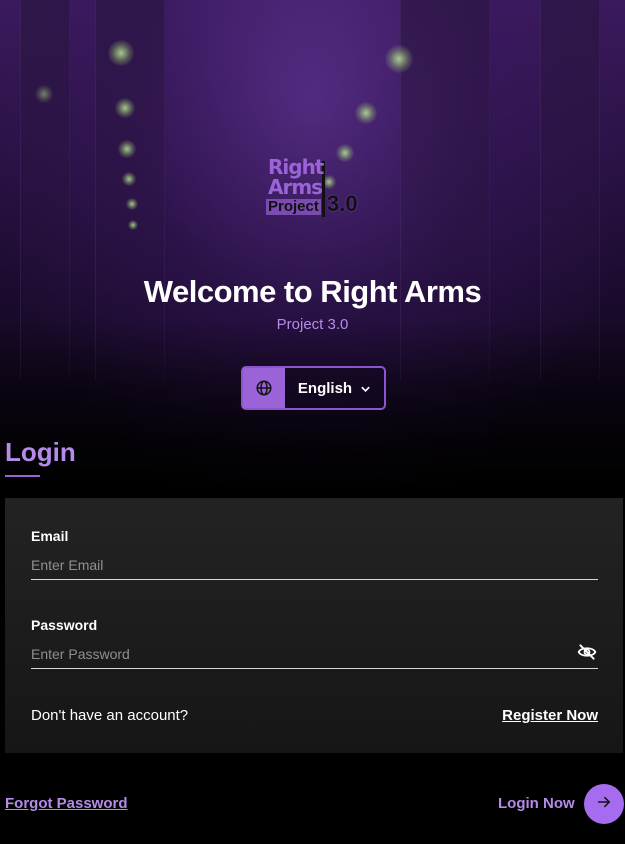 This screenshot has height=844, width=625. Describe the element at coordinates (312, 324) in the screenshot. I see `welcome-subtitle: Project 3.0` at that location.